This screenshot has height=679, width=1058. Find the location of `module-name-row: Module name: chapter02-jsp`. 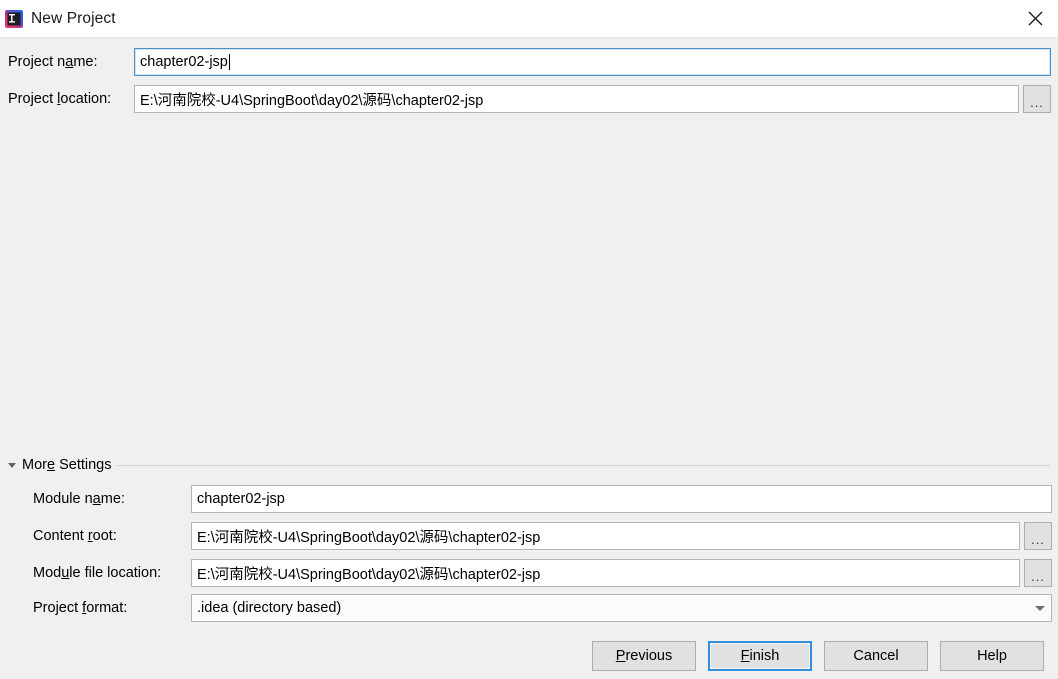

module-name-row: Module name: chapter02-jsp is located at coordinates (542, 499).